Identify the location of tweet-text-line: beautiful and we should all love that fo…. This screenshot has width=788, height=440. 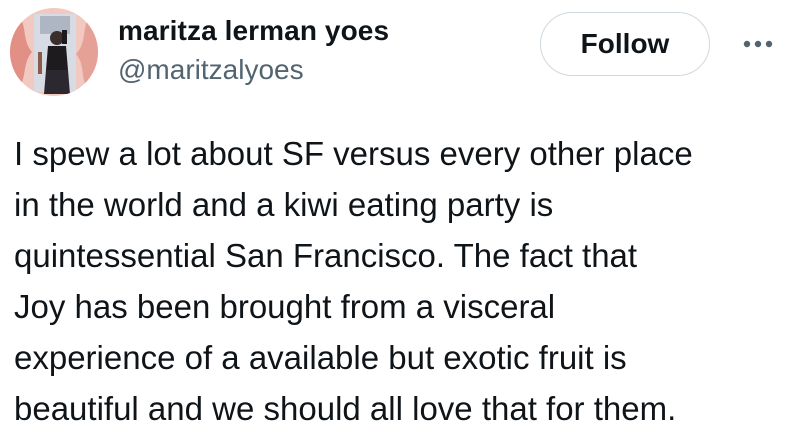
(345, 408).